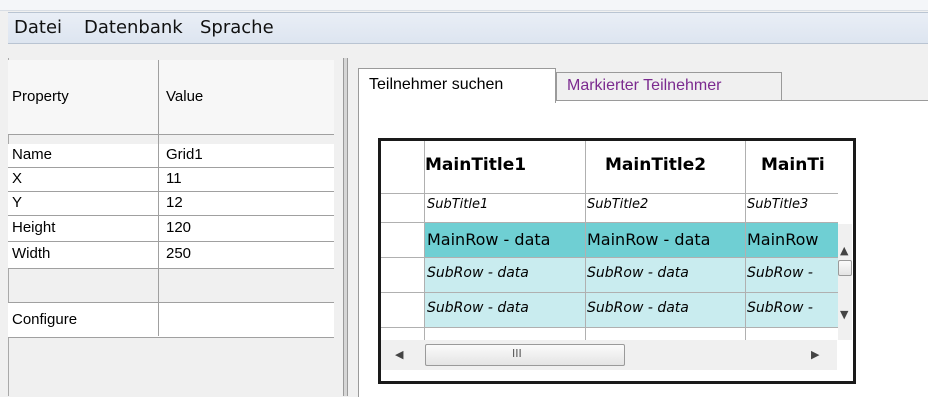 The width and height of the screenshot is (928, 397). I want to click on main-title-2: MainTitle2, so click(680, 165).